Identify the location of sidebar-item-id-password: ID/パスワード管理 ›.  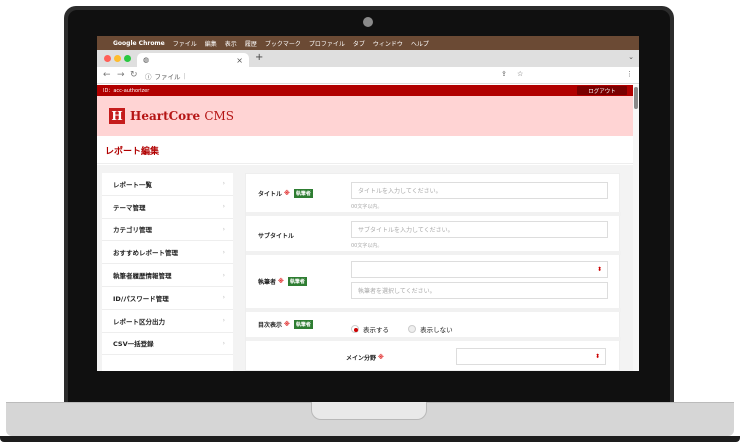
(167, 298).